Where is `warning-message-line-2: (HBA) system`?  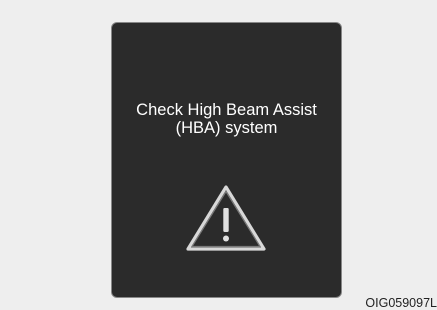
warning-message-line-2: (HBA) system is located at coordinates (226, 128).